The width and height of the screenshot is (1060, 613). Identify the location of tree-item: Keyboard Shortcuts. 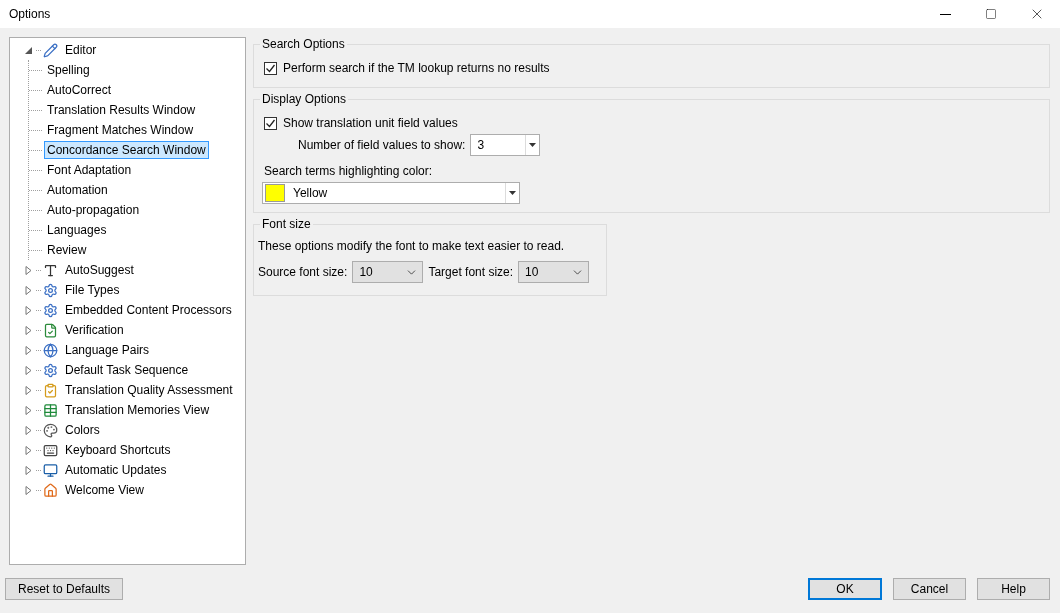
(118, 450).